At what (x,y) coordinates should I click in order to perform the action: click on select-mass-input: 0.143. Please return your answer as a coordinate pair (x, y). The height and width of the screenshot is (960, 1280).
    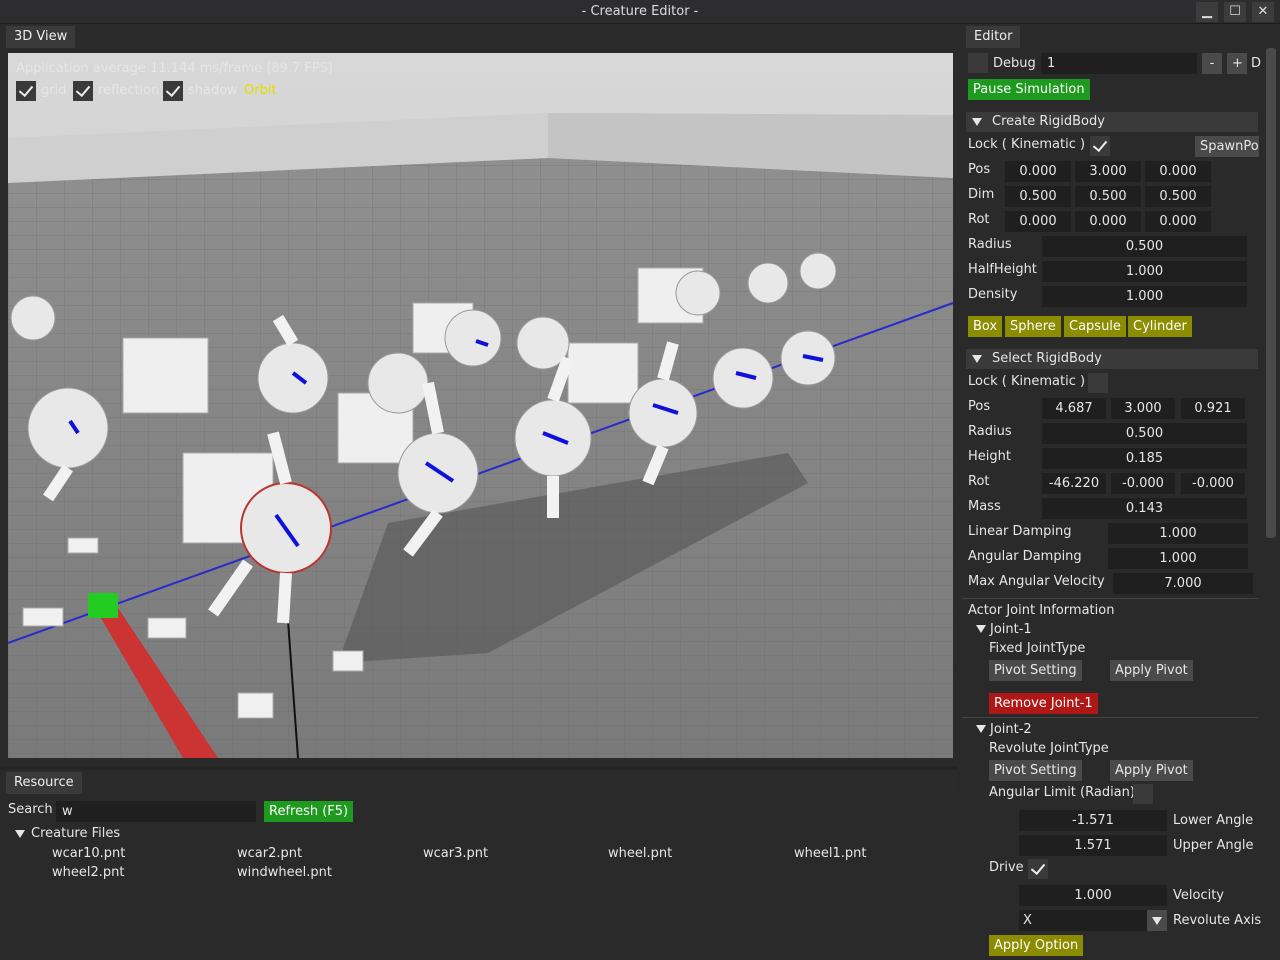
    Looking at the image, I should click on (1144, 508).